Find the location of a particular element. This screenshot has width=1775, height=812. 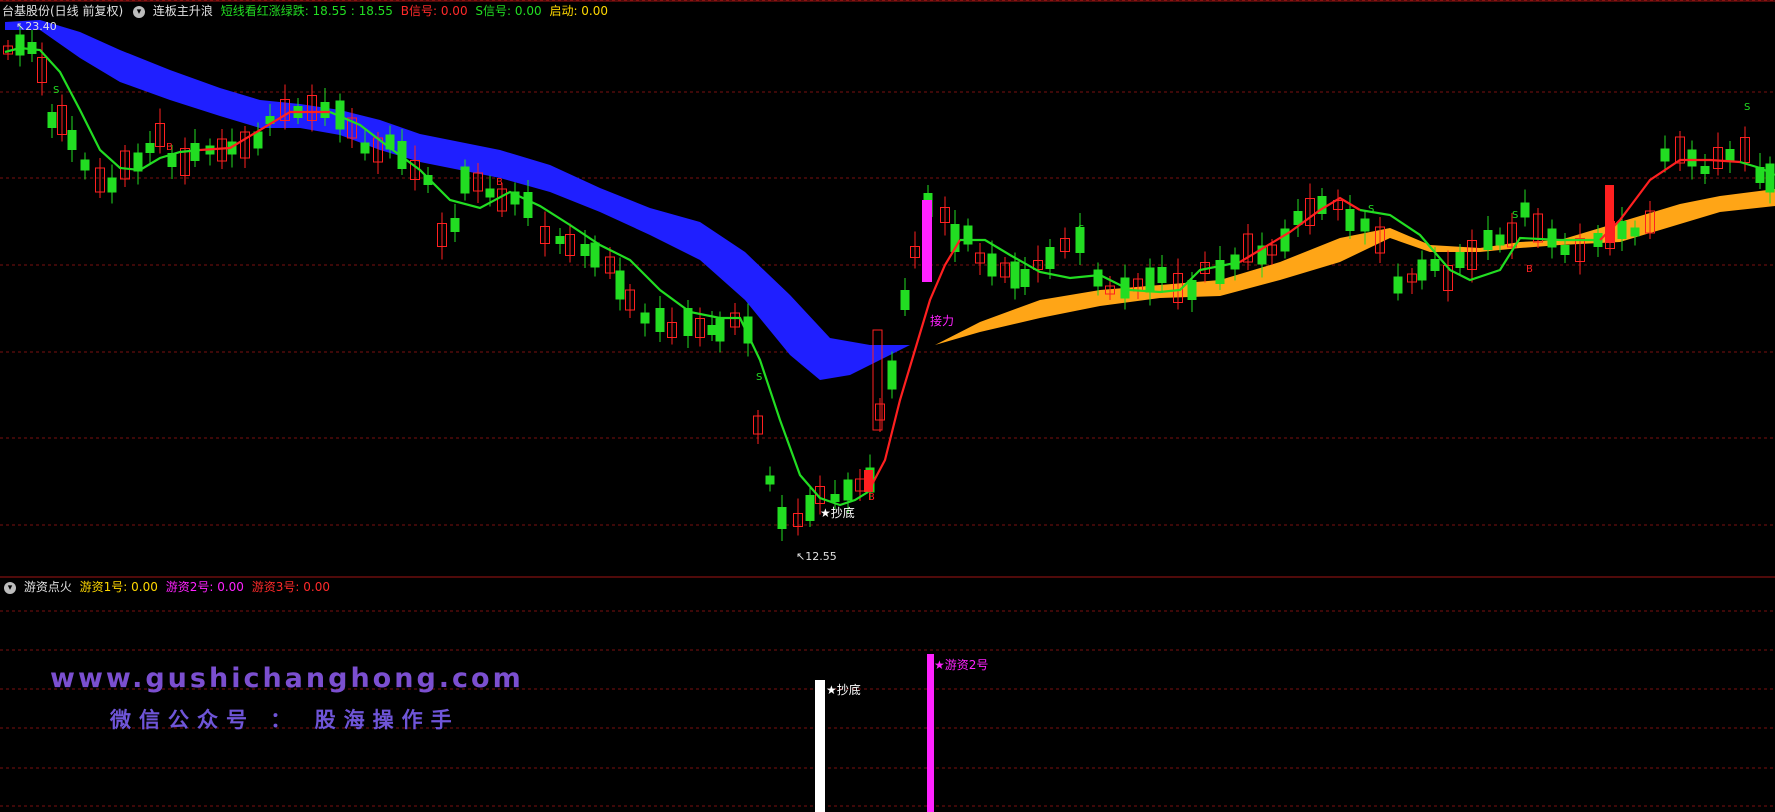

low-price-label: ↖12.55 is located at coordinates (816, 556).